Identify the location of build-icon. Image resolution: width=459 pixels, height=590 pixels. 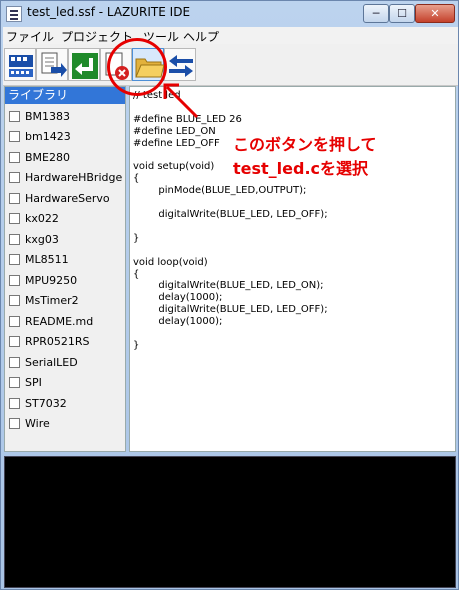
(21, 66).